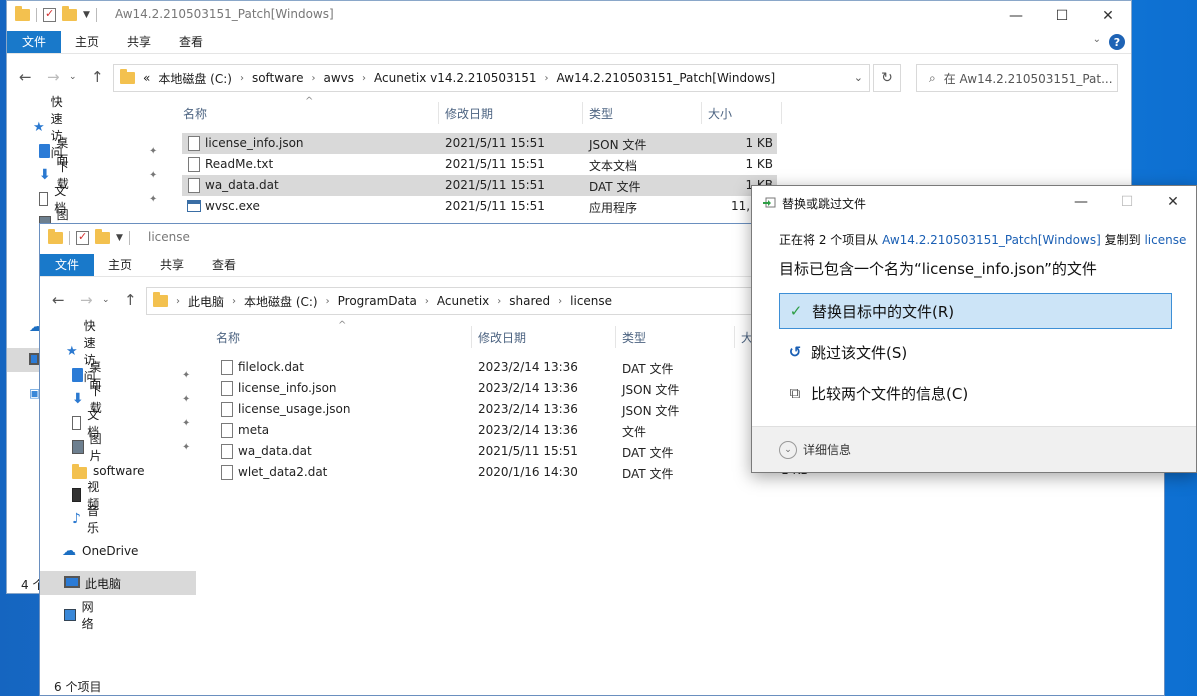 This screenshot has width=1197, height=696. I want to click on file-row: wa_data.dat 2021/5/11 15:51 DAT 文件, so click(495, 451).